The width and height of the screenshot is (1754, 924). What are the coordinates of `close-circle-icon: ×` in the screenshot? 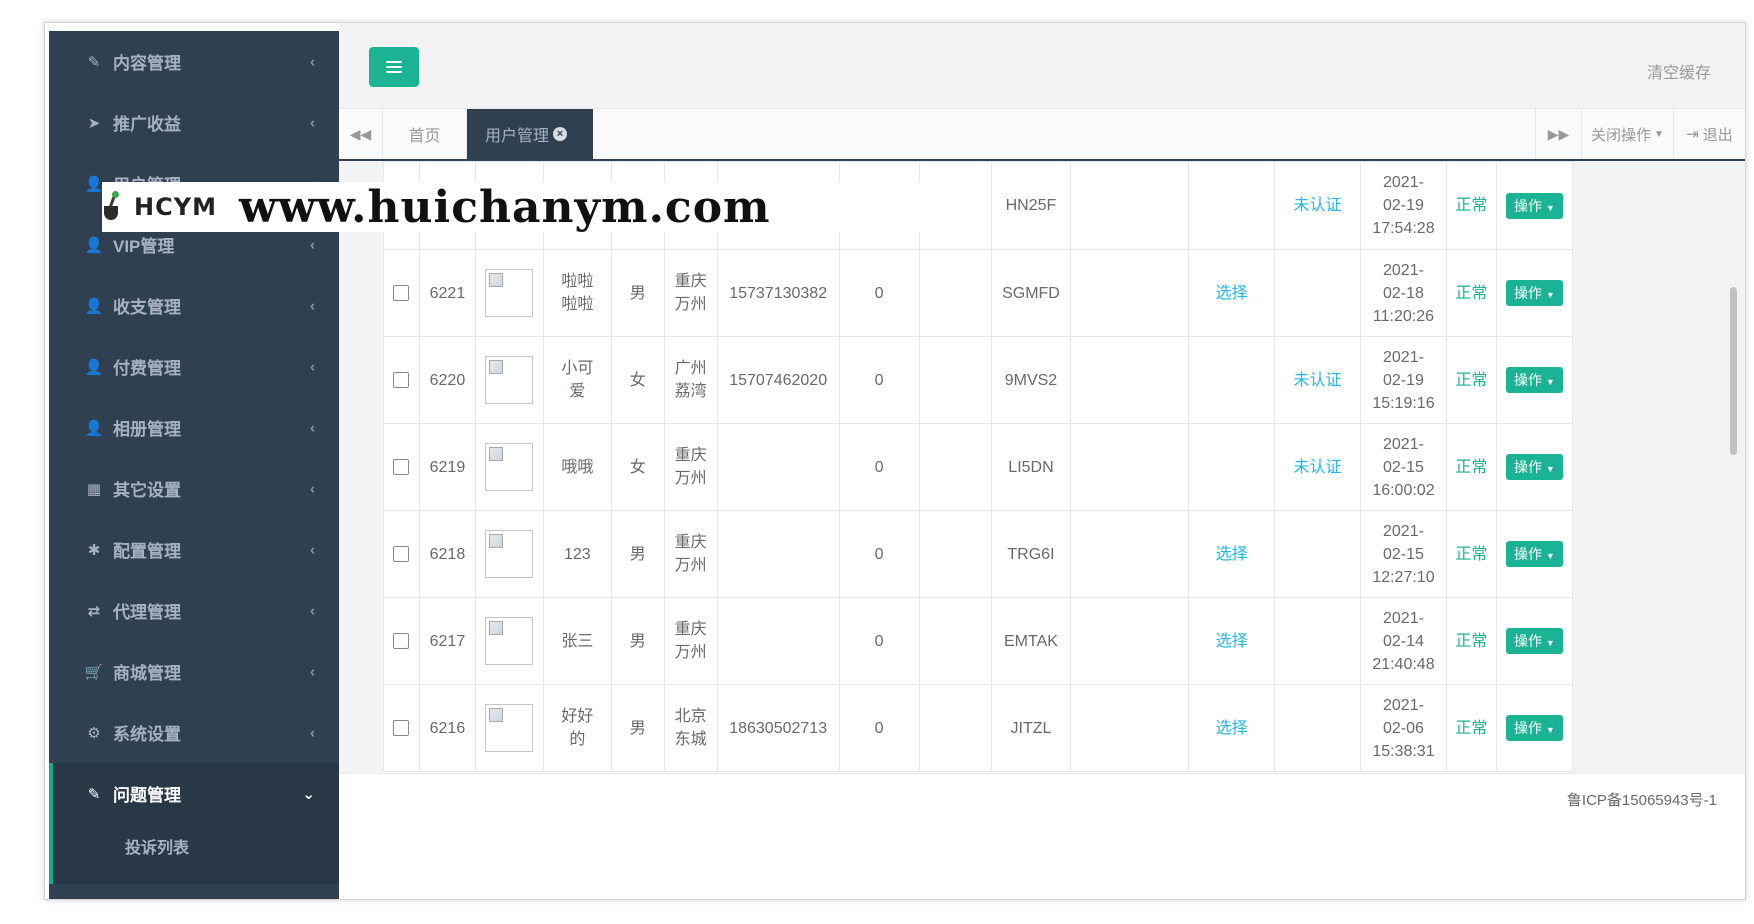 It's located at (560, 134).